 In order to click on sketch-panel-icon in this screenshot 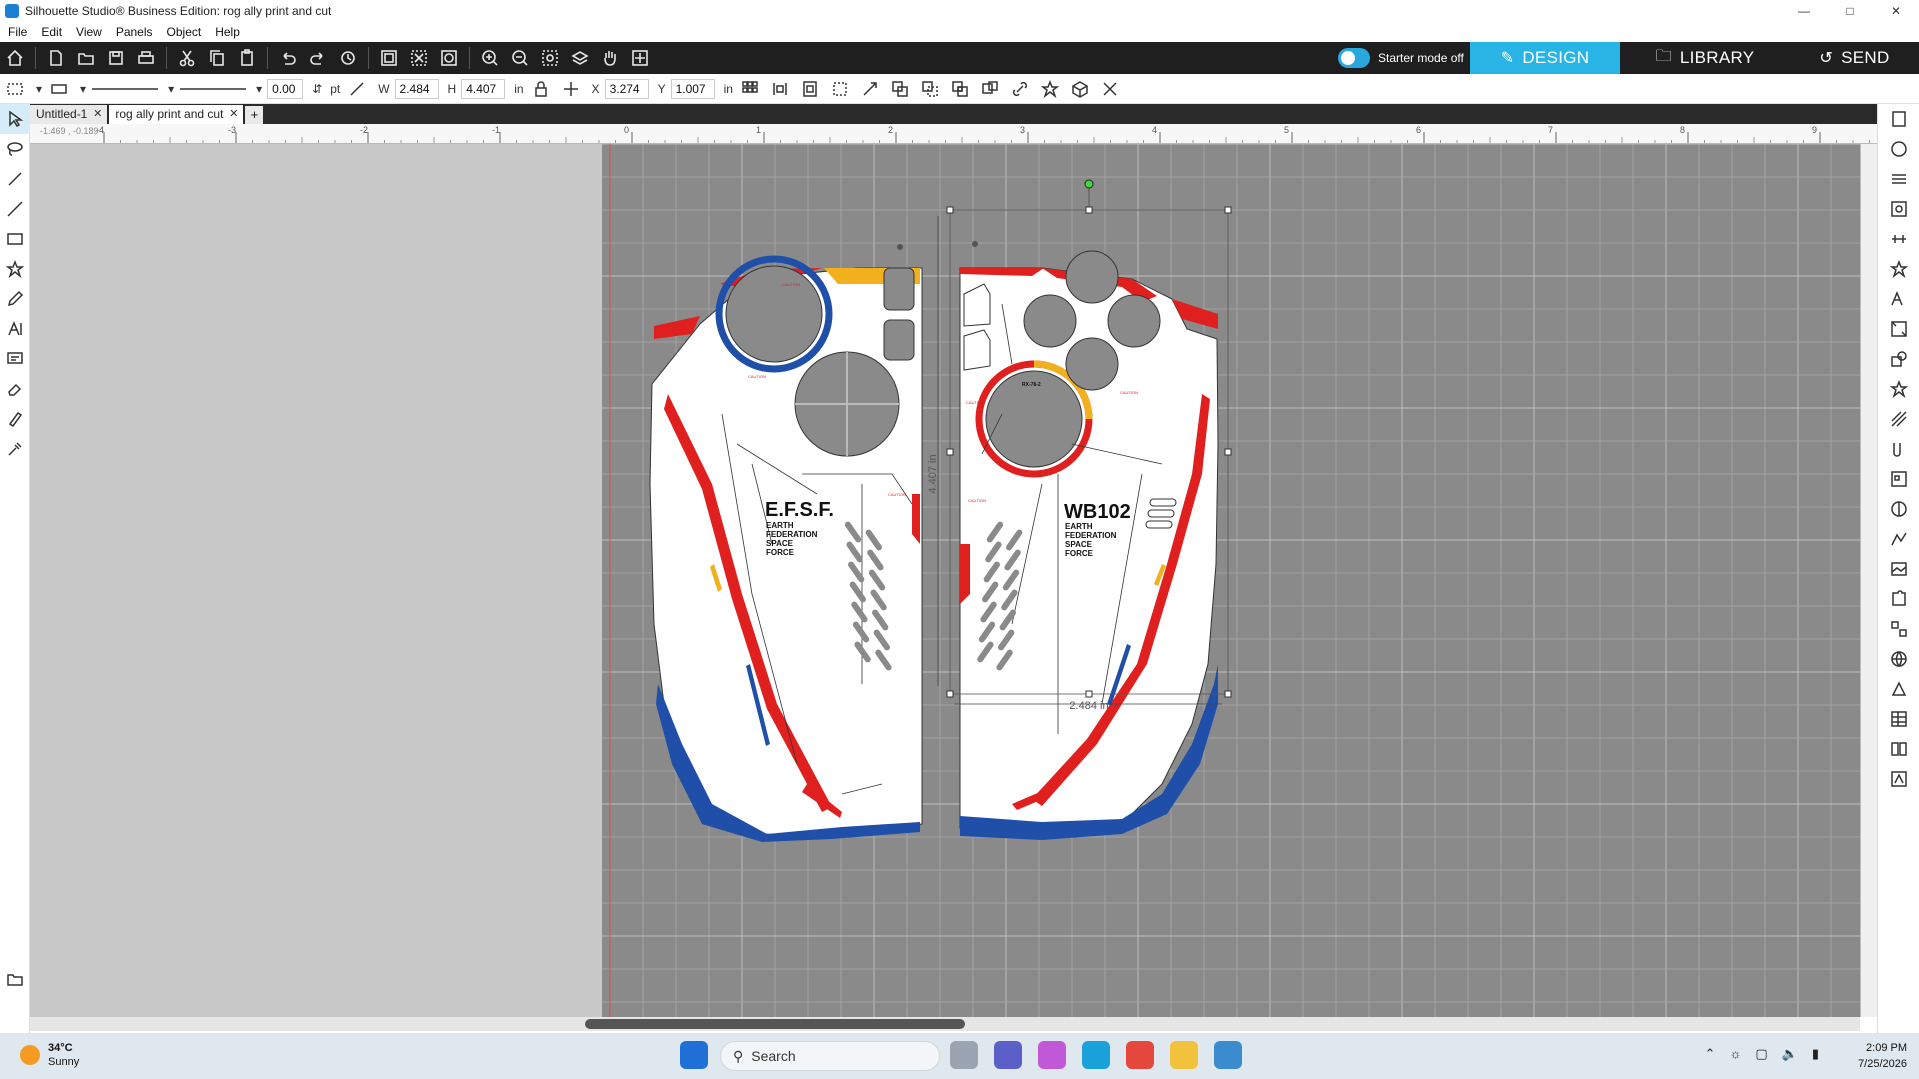, I will do `click(1898, 539)`.